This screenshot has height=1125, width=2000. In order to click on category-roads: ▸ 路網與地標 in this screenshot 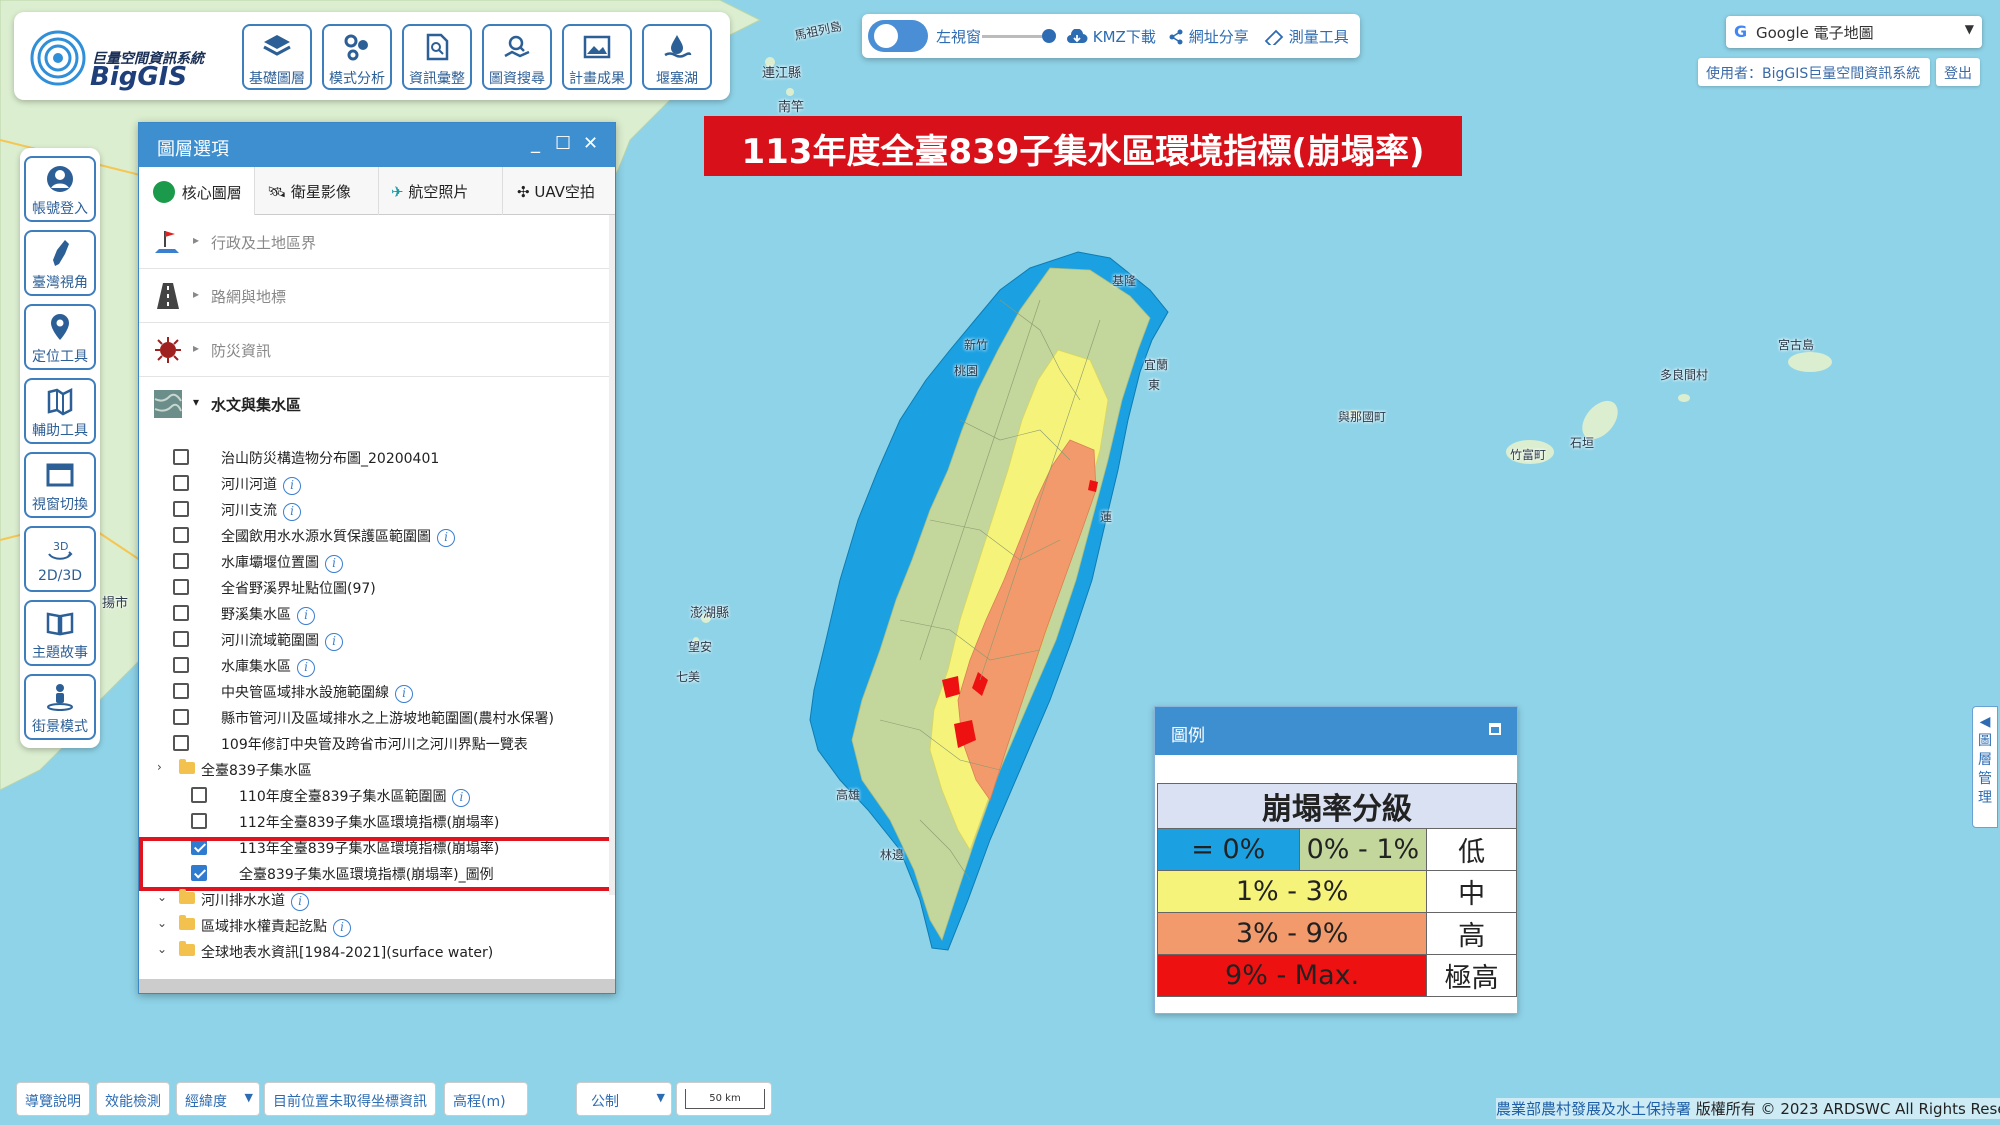, I will do `click(377, 296)`.